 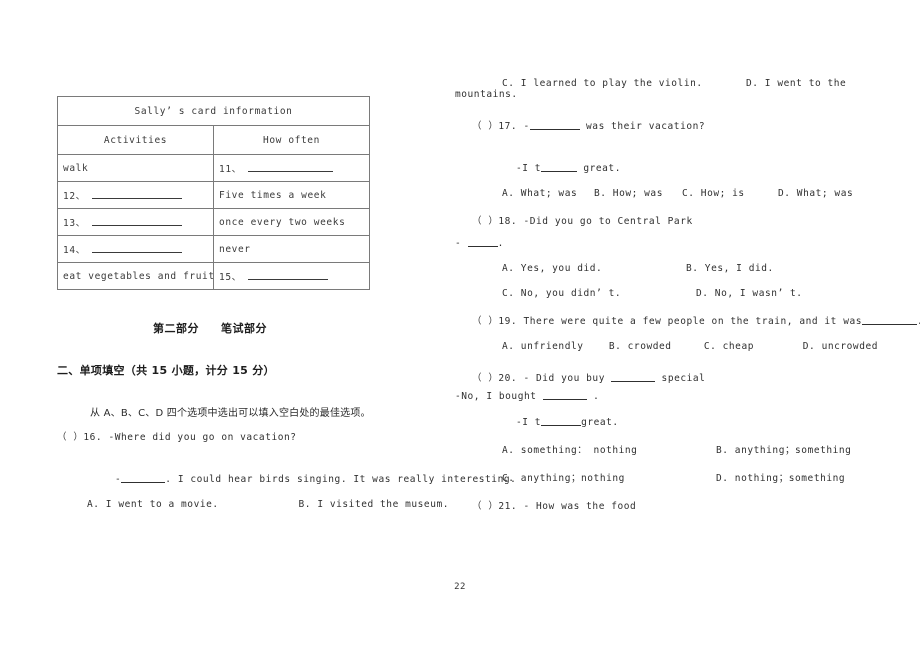 What do you see at coordinates (730, 193) in the screenshot?
I see `question-17-option-c: C. How; is` at bounding box center [730, 193].